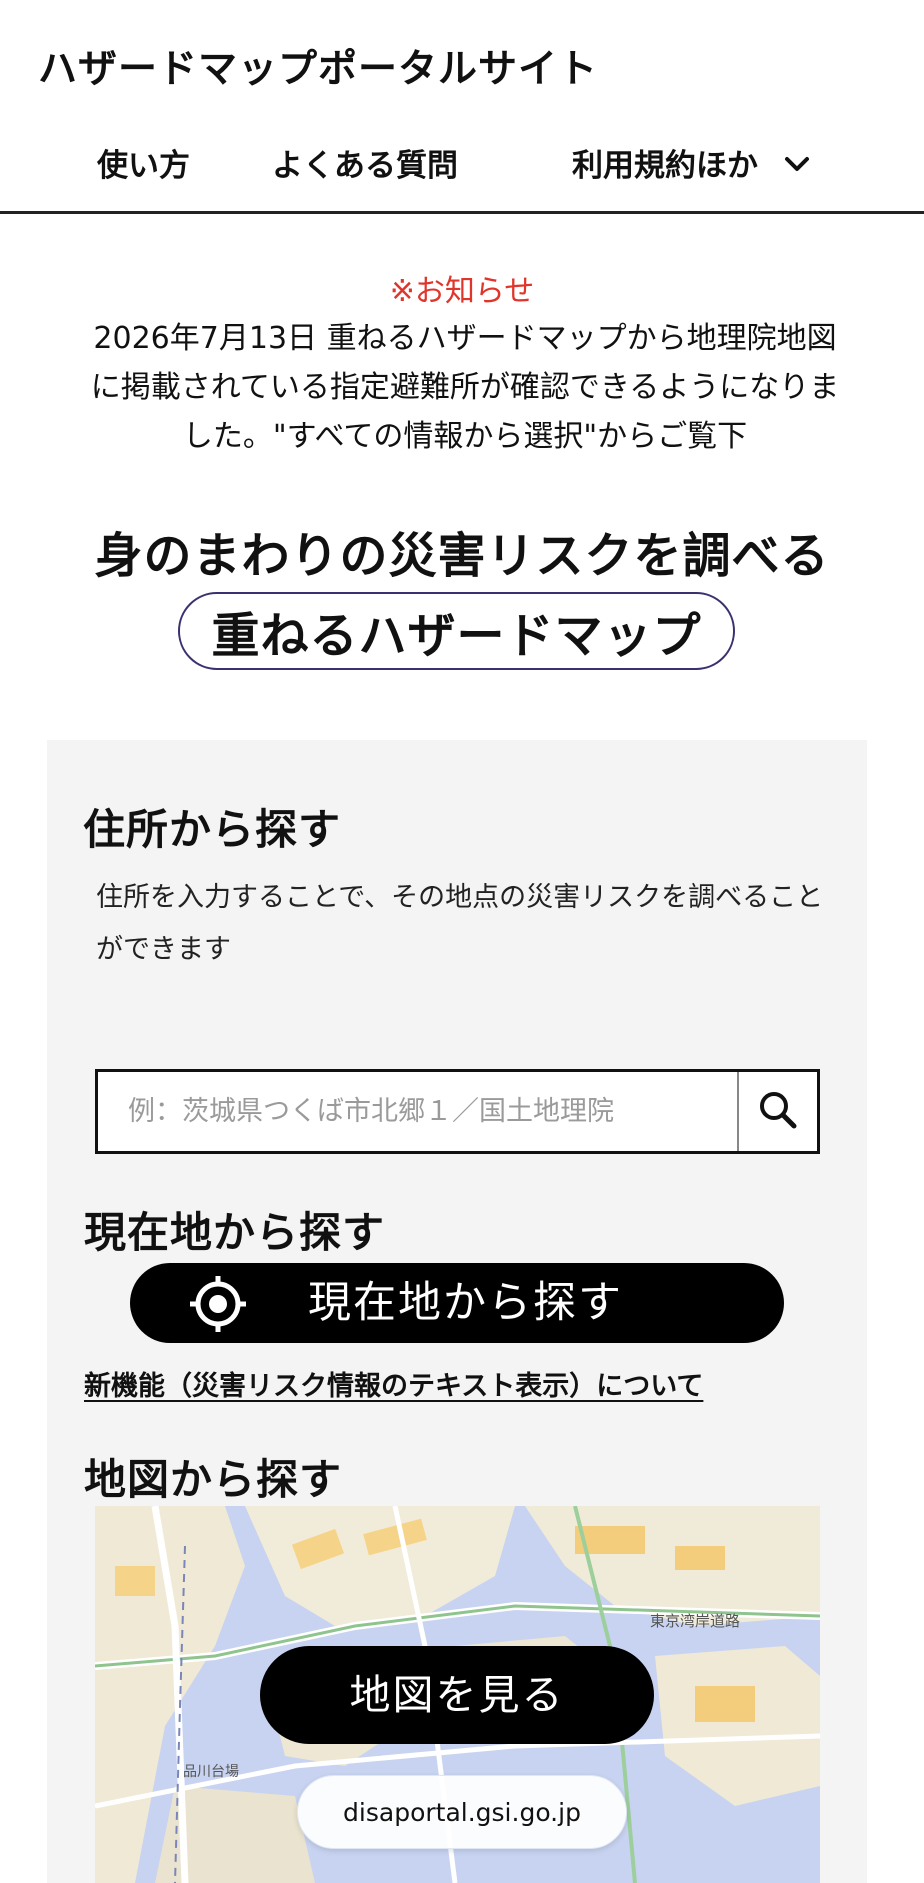 This screenshot has height=1883, width=924. I want to click on nav-faq-label: よくある質問, so click(365, 166).